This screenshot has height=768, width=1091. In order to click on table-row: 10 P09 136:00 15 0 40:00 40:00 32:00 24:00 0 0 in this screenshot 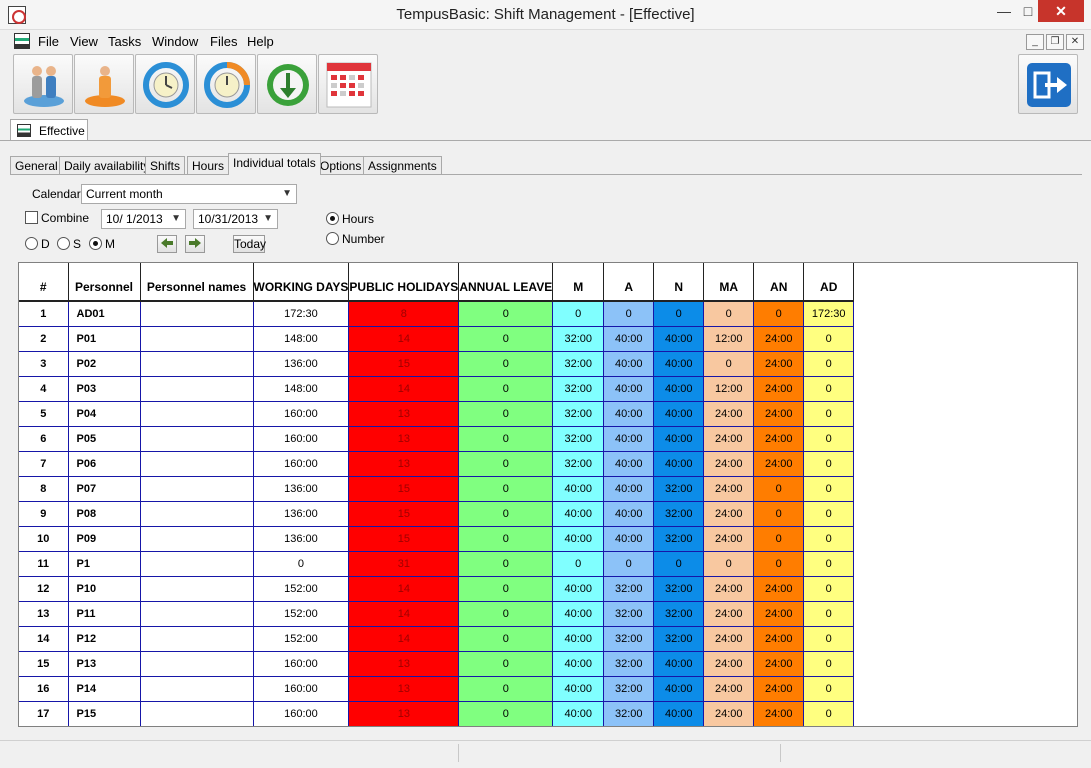, I will do `click(437, 539)`.